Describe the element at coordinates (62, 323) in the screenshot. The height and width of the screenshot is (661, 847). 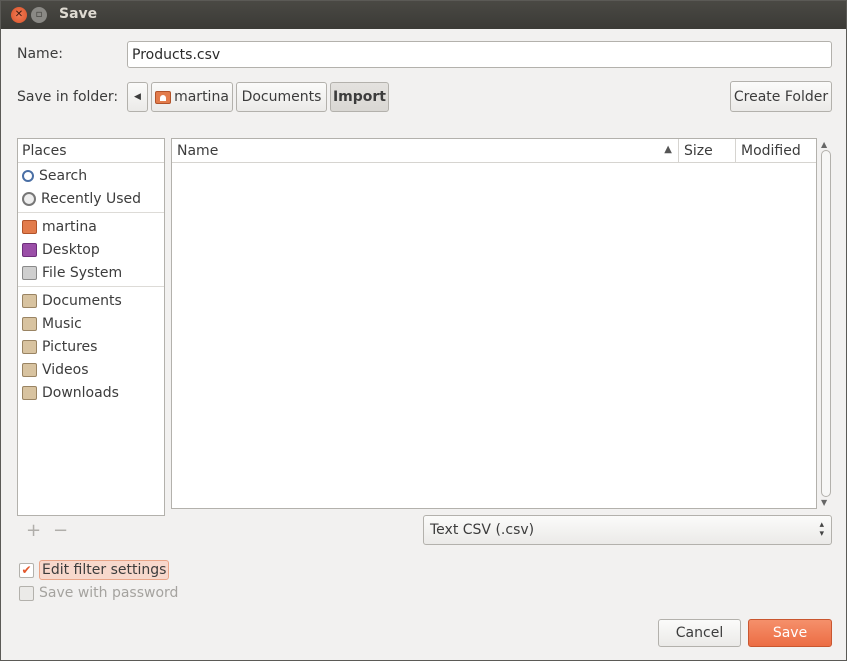
I see `sidebar-item-label: Music` at that location.